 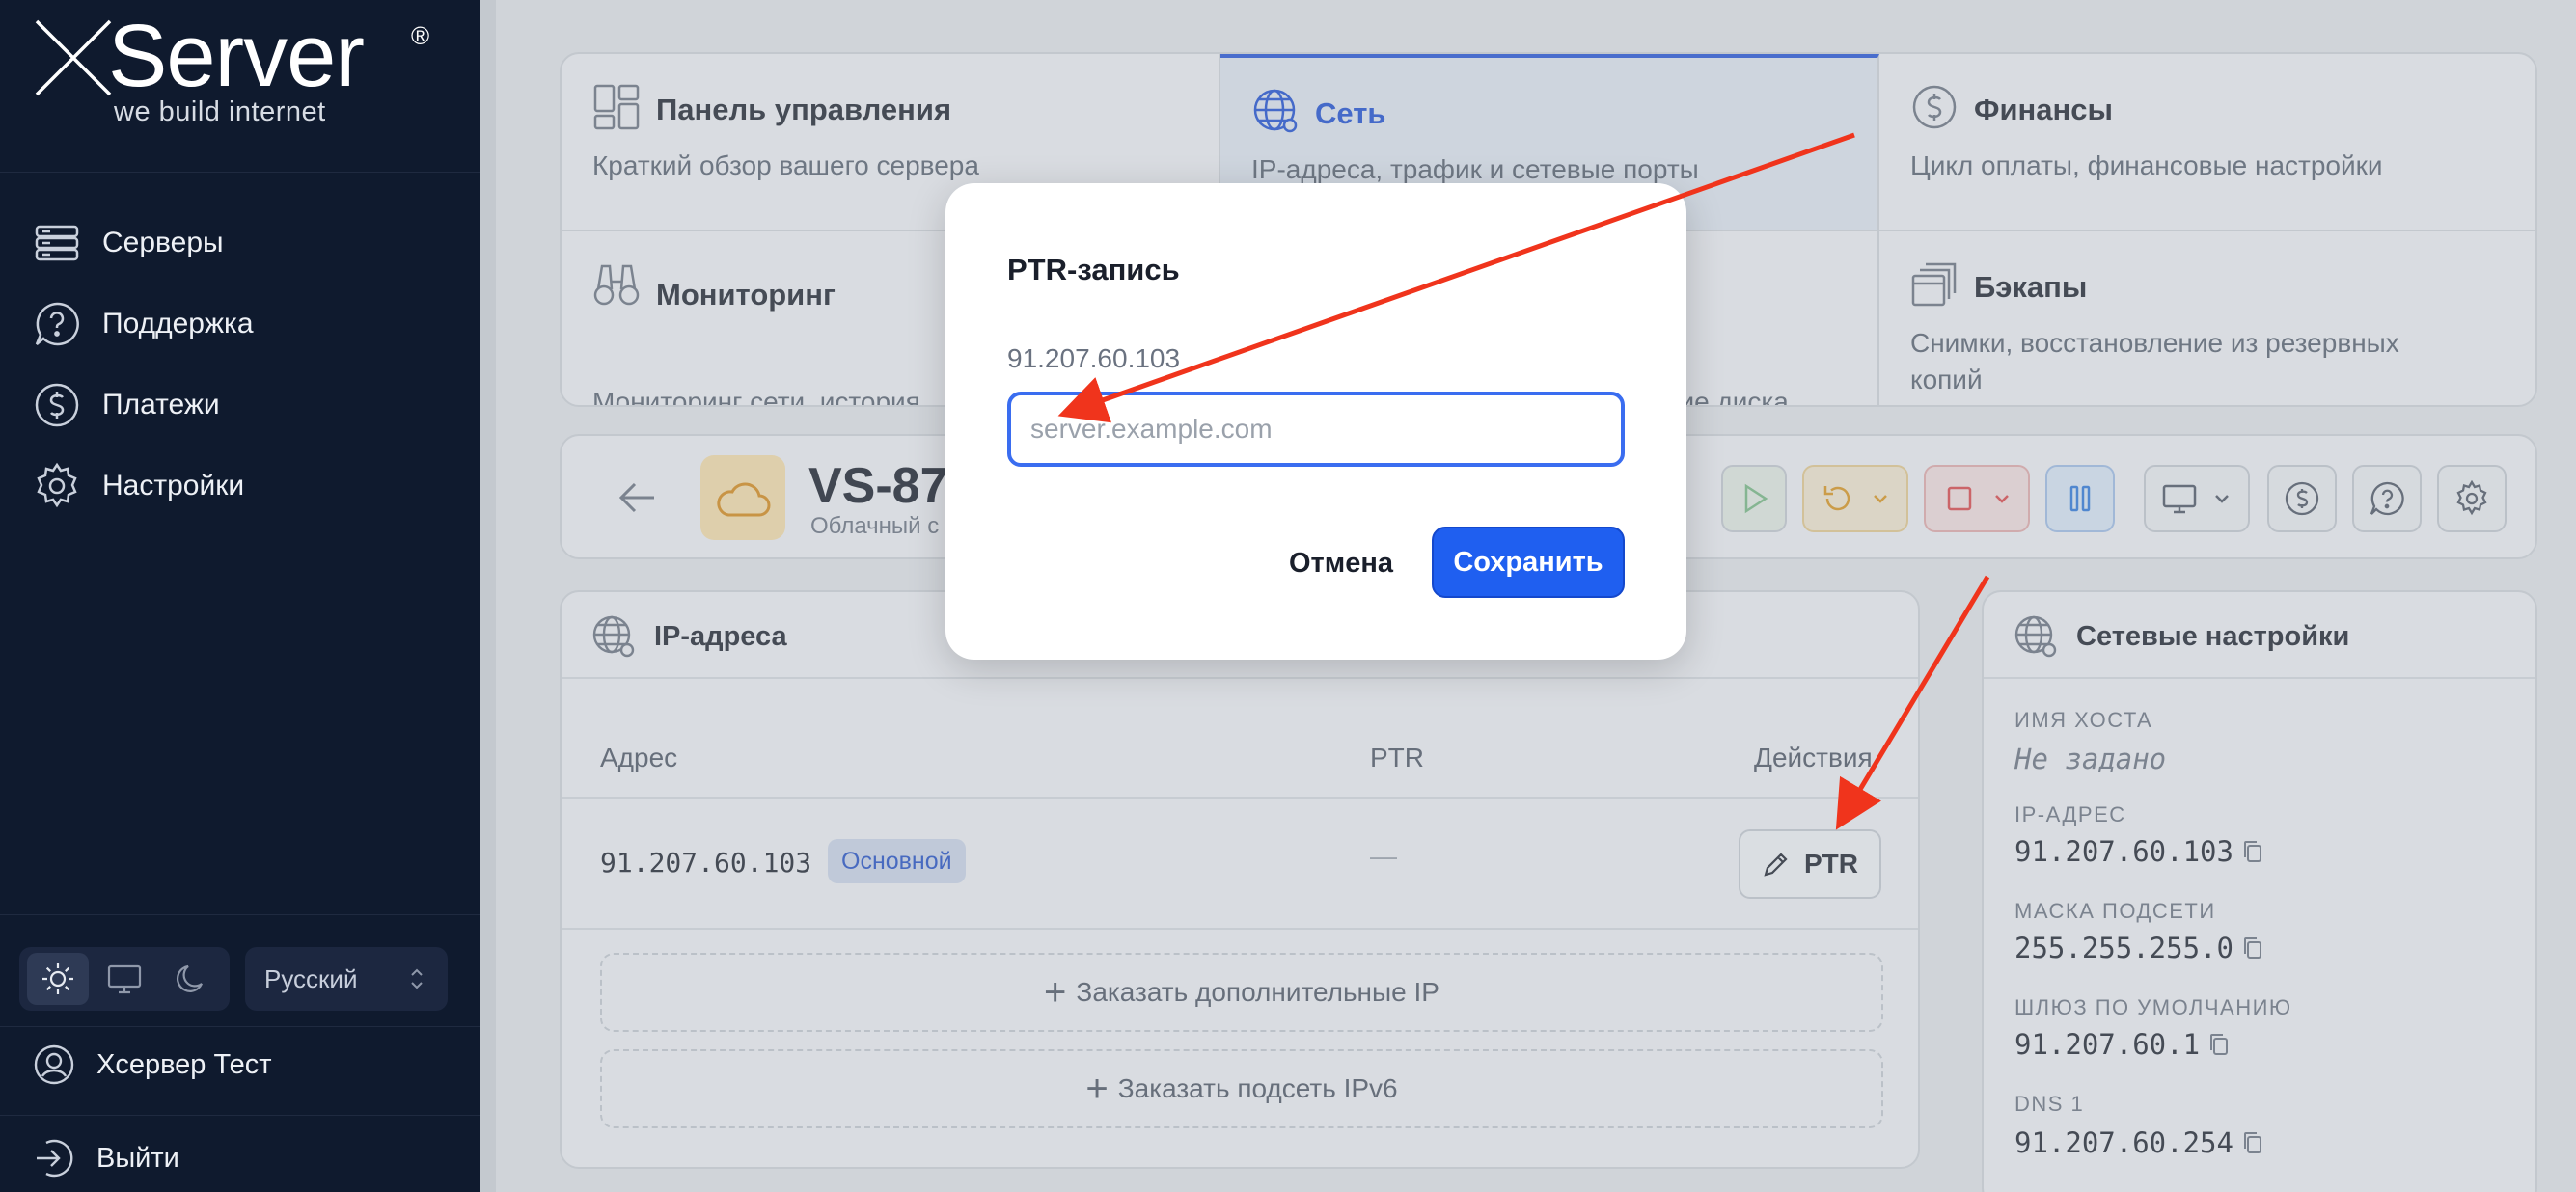 What do you see at coordinates (236, 56) in the screenshot?
I see `logo-wordmark: Server` at bounding box center [236, 56].